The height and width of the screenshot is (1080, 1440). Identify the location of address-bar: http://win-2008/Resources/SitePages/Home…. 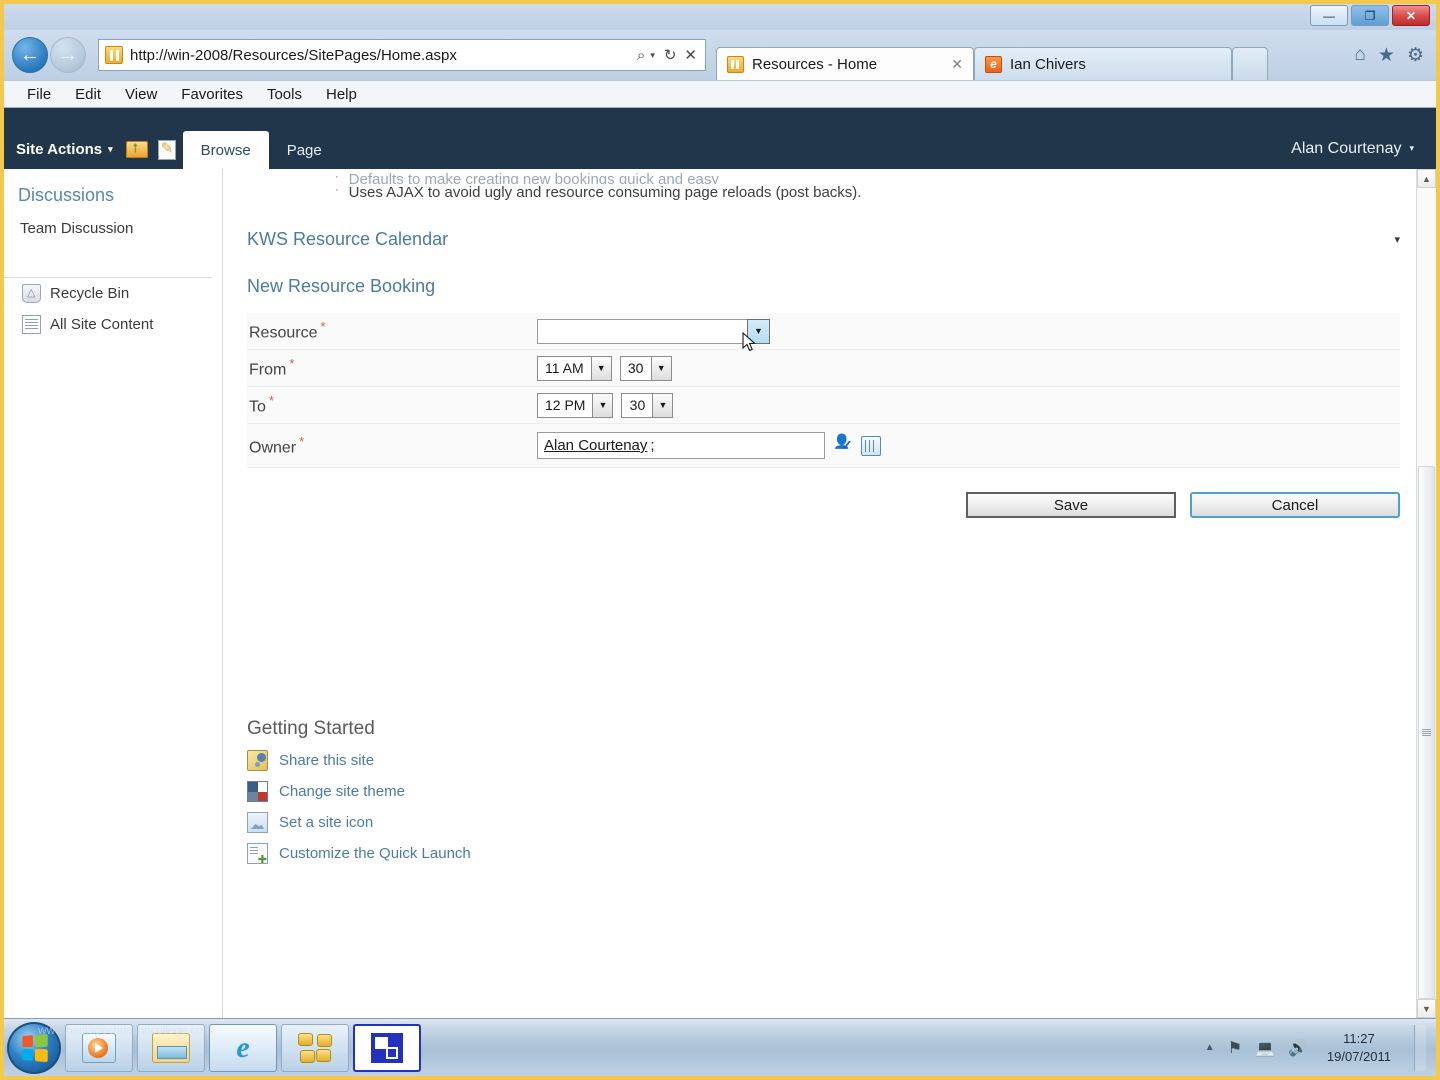
(402, 55).